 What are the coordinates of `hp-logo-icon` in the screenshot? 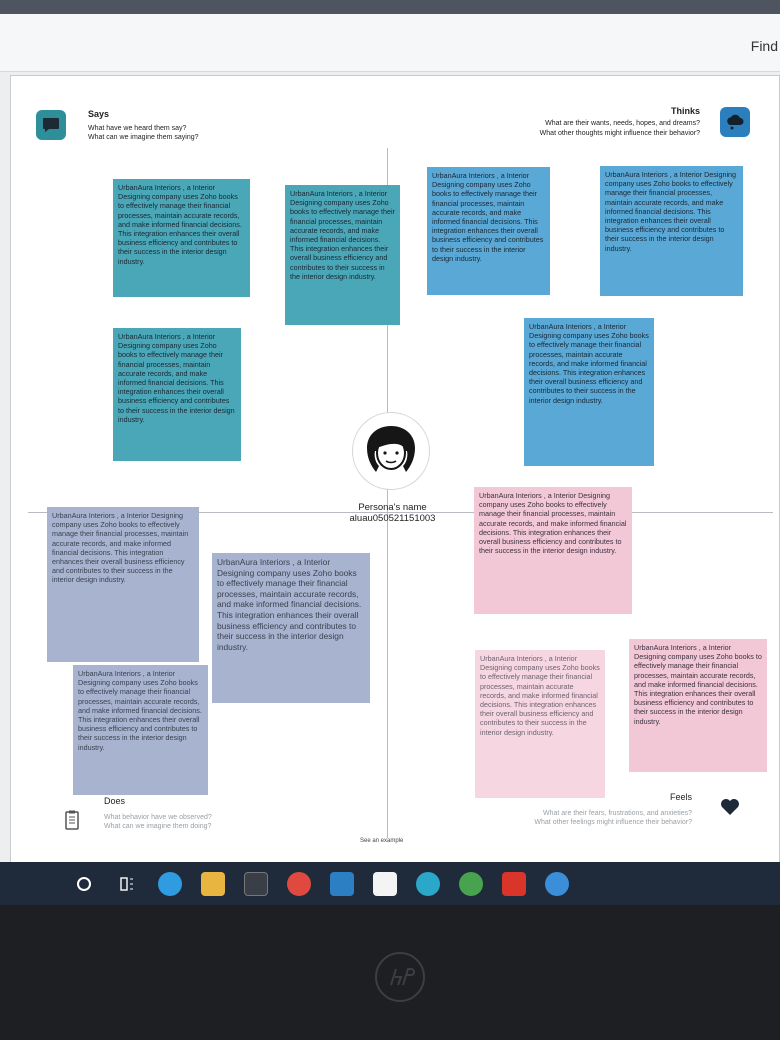 It's located at (400, 977).